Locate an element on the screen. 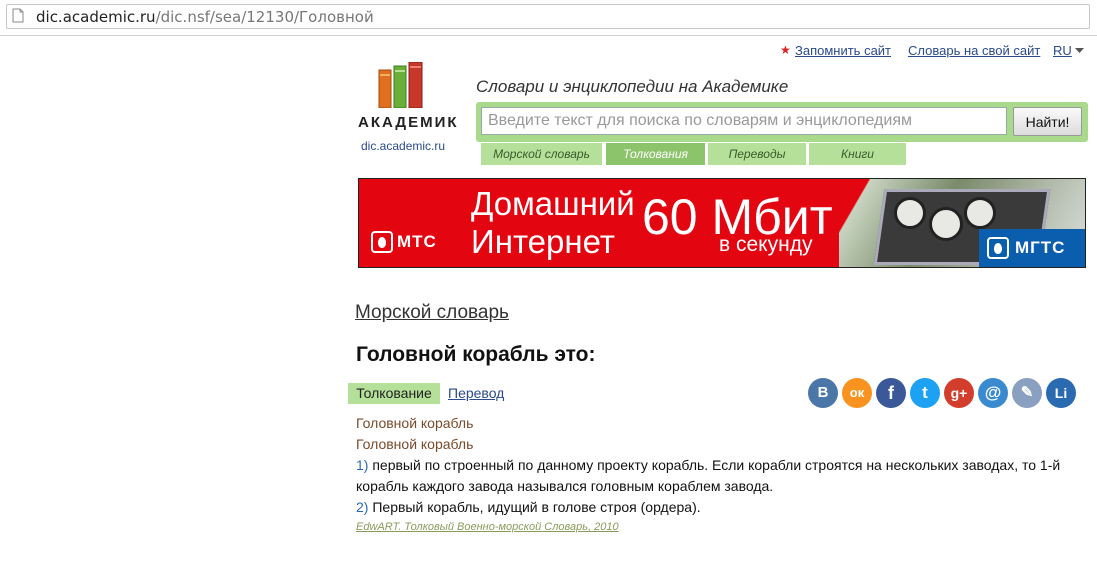 Image resolution: width=1097 pixels, height=579 pixels. facebook-icon: f is located at coordinates (891, 393).